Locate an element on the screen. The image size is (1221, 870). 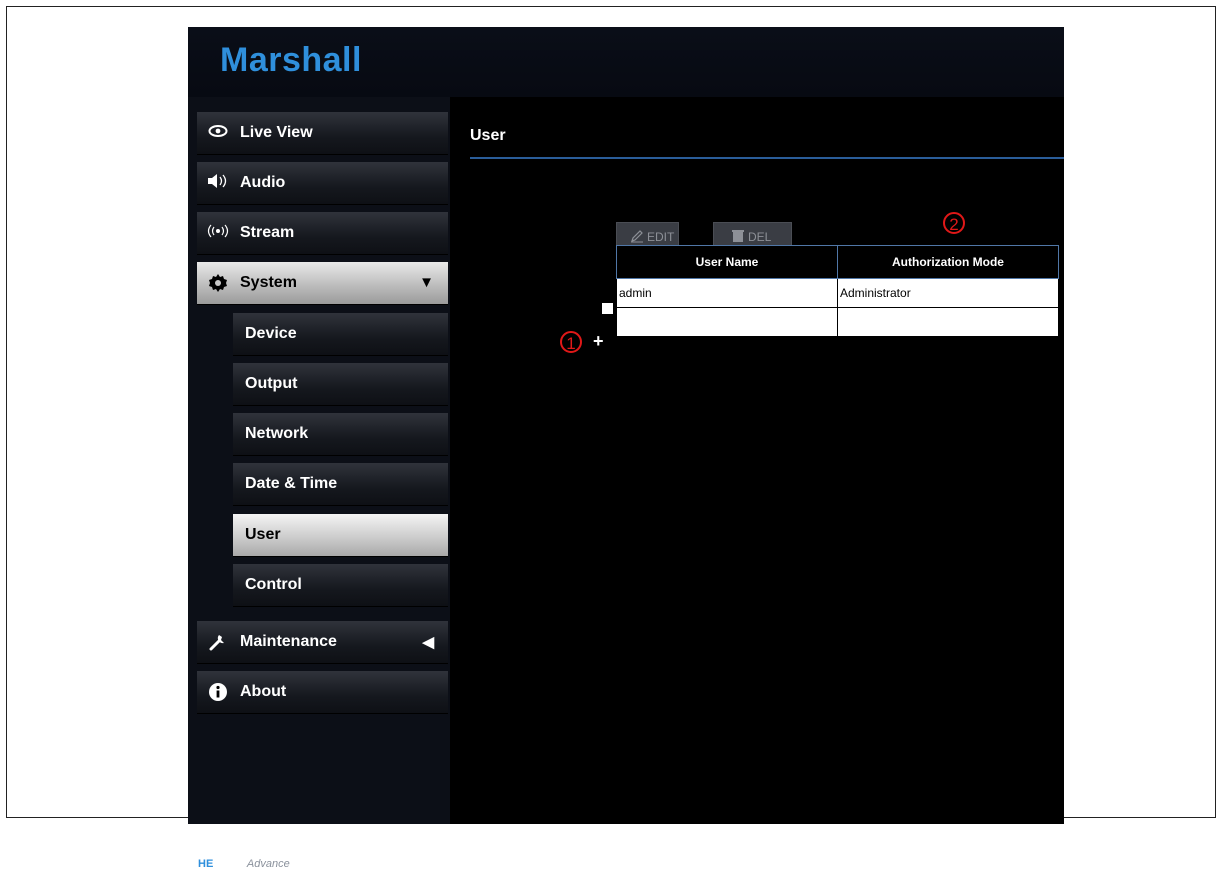
add-user-icon: + is located at coordinates (598, 341).